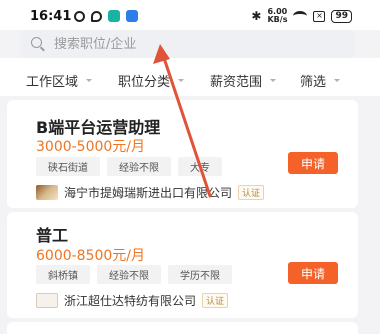 The image size is (380, 334). I want to click on filter-label: 工作区域, so click(52, 82).